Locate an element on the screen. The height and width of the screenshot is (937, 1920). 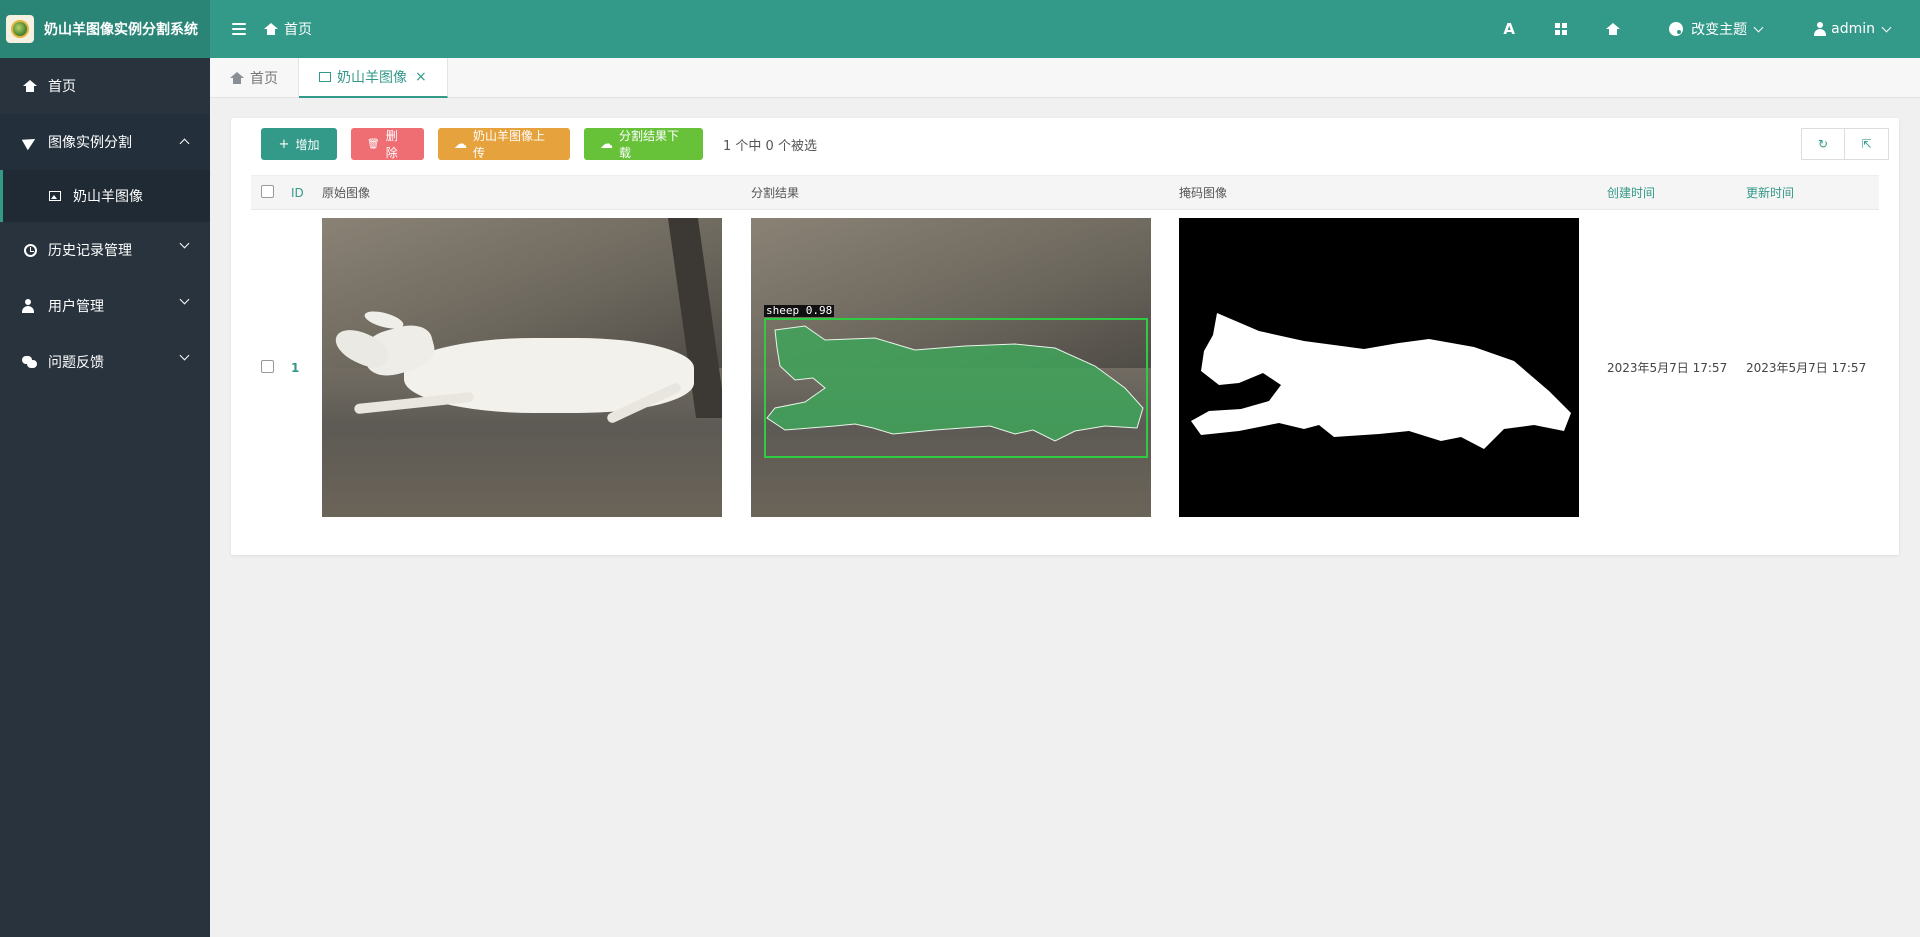
theme-switcher: 改变主题 is located at coordinates (1716, 29).